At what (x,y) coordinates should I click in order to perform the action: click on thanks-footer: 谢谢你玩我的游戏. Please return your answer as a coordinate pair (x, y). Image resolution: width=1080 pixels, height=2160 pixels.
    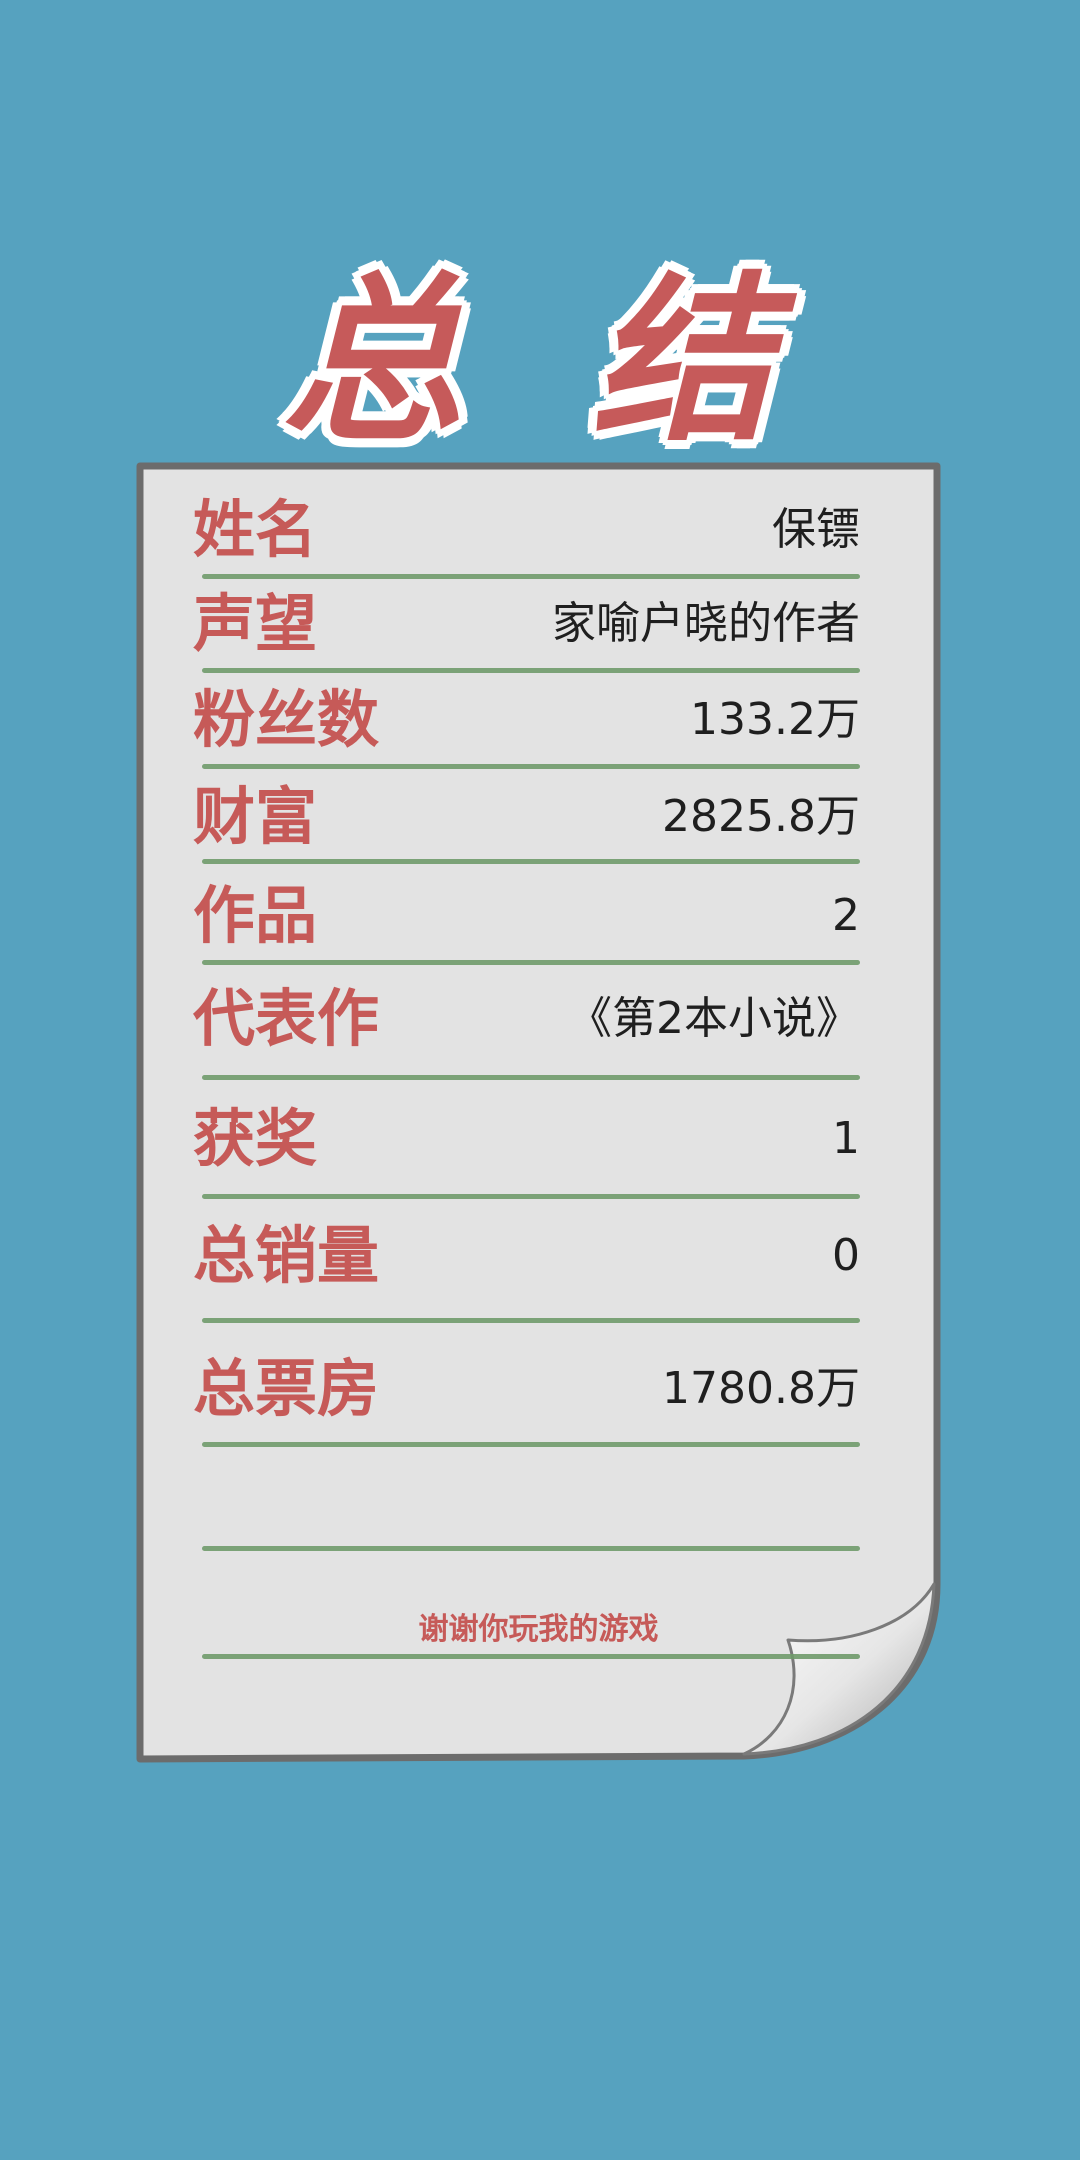
    Looking at the image, I should click on (538, 1629).